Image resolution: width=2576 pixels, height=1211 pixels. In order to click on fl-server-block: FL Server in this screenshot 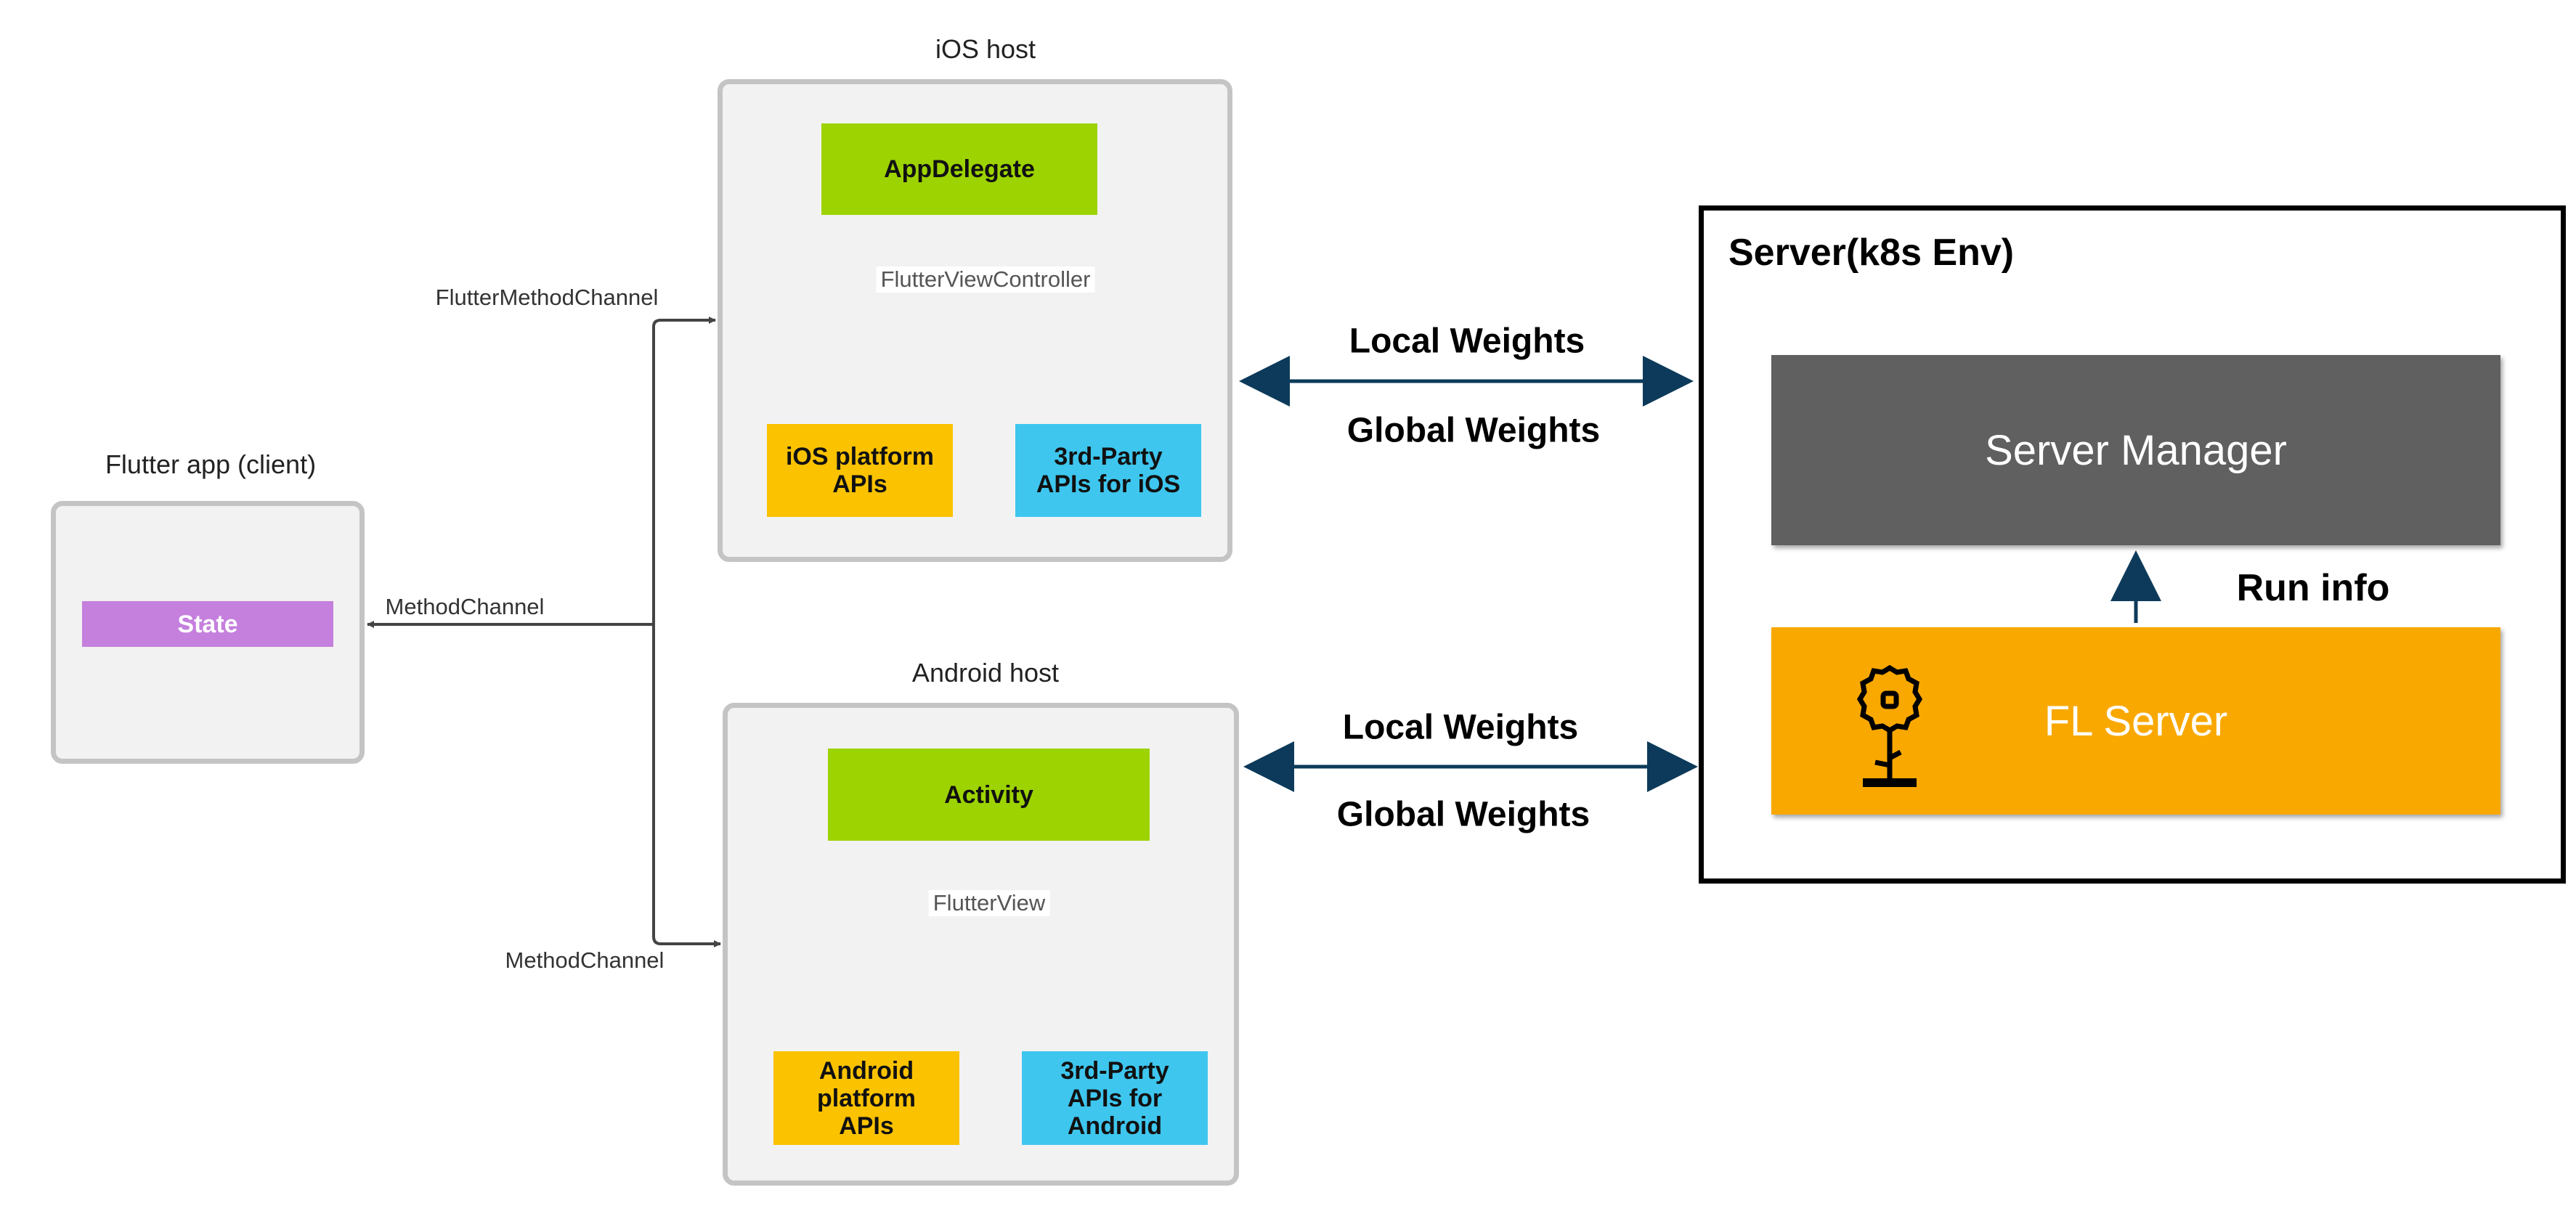, I will do `click(2135, 721)`.